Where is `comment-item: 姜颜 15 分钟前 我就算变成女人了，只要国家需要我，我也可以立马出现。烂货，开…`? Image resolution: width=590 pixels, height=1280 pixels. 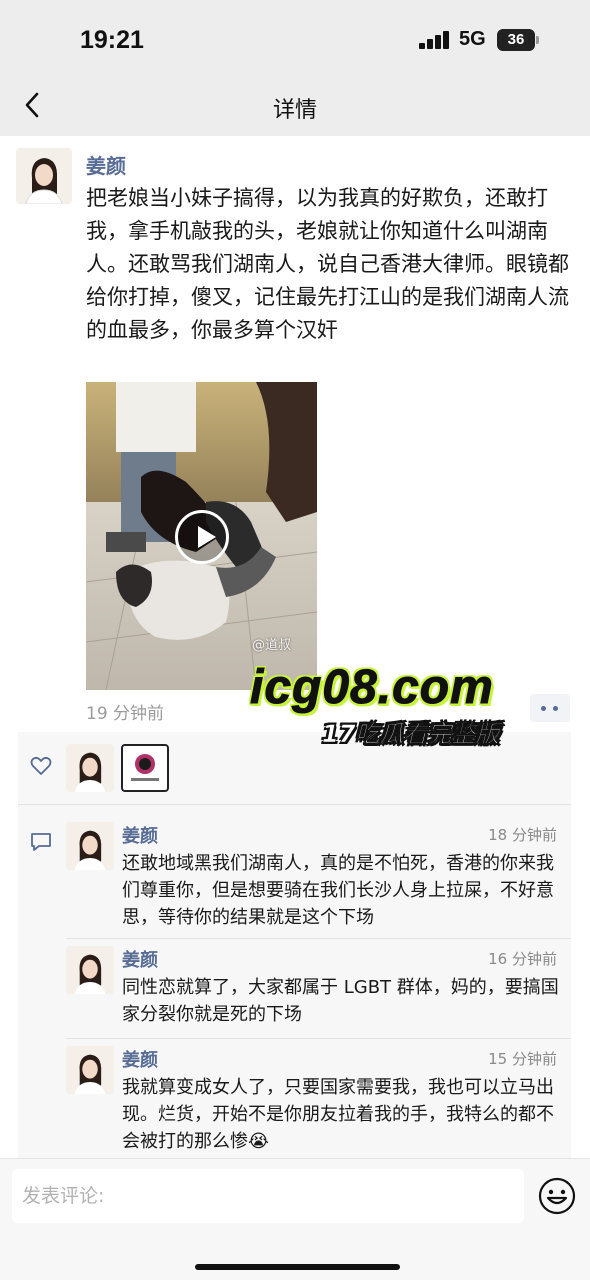 comment-item: 姜颜 15 分钟前 我就算变成女人了，只要国家需要我，我也可以立马出现。烂货，开… is located at coordinates (318, 1102).